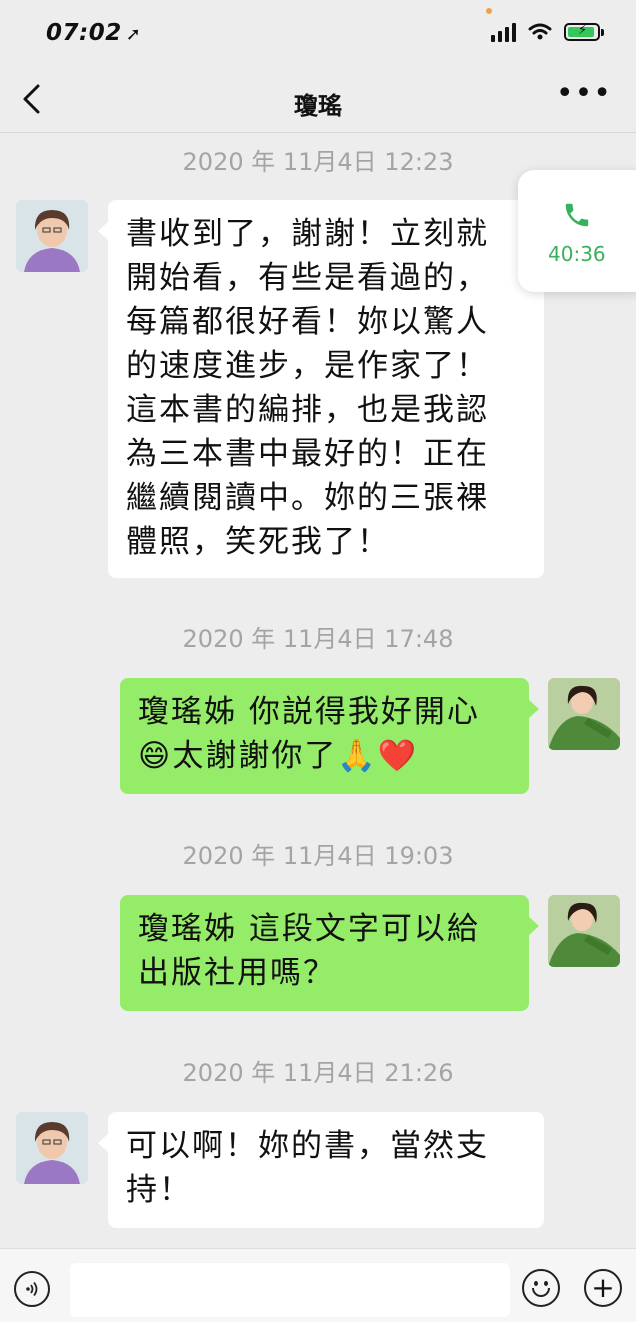 Image resolution: width=636 pixels, height=1322 pixels. Describe the element at coordinates (318, 106) in the screenshot. I see `chat-title: 瓊瑤` at that location.